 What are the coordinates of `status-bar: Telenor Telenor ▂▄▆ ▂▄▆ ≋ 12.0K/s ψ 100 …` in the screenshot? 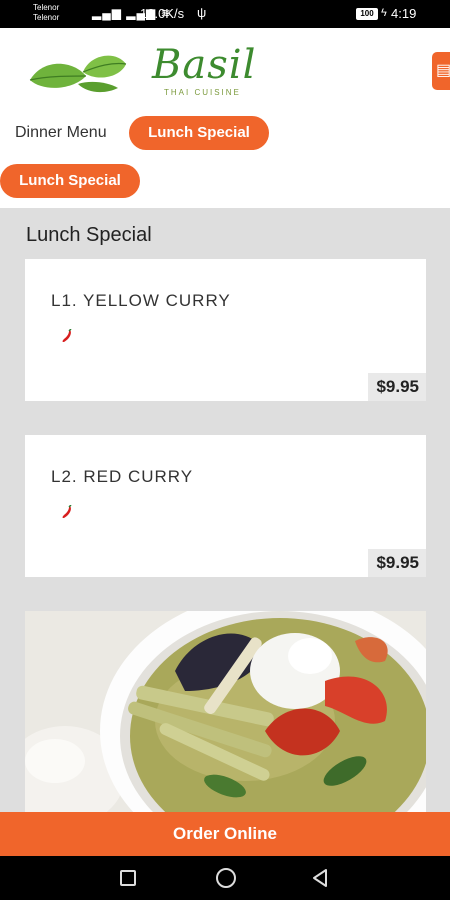 It's located at (225, 14).